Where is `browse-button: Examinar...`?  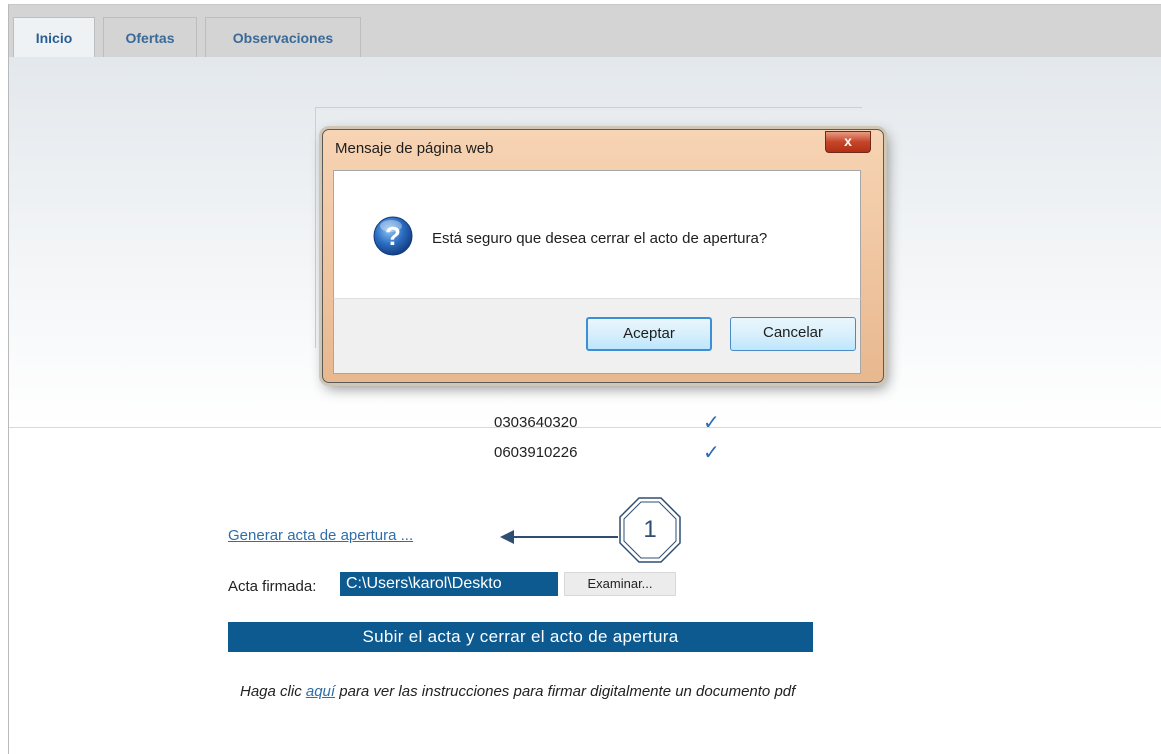
browse-button: Examinar... is located at coordinates (620, 584).